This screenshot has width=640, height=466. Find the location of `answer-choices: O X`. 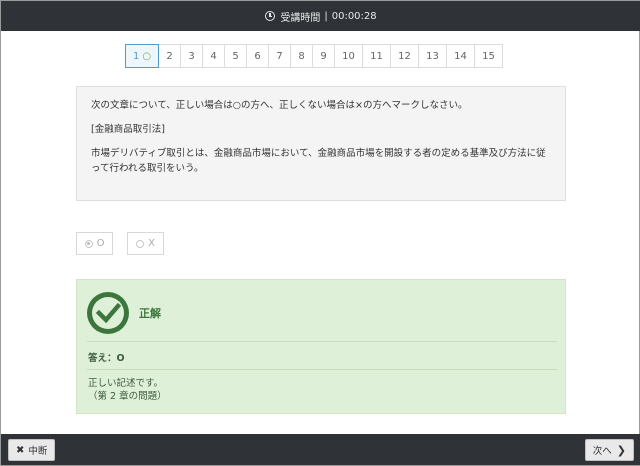

answer-choices: O X is located at coordinates (127, 243).